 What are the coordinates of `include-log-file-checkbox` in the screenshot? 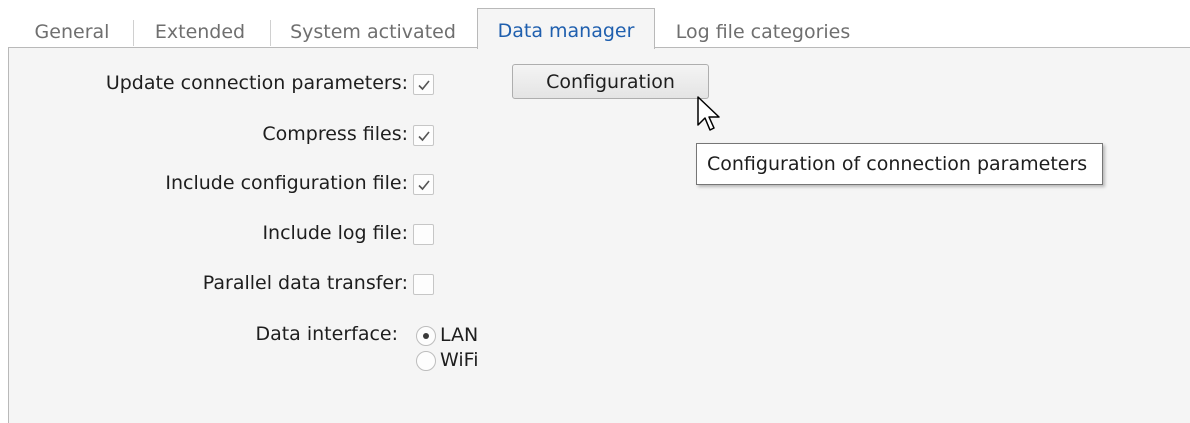 It's located at (423, 234).